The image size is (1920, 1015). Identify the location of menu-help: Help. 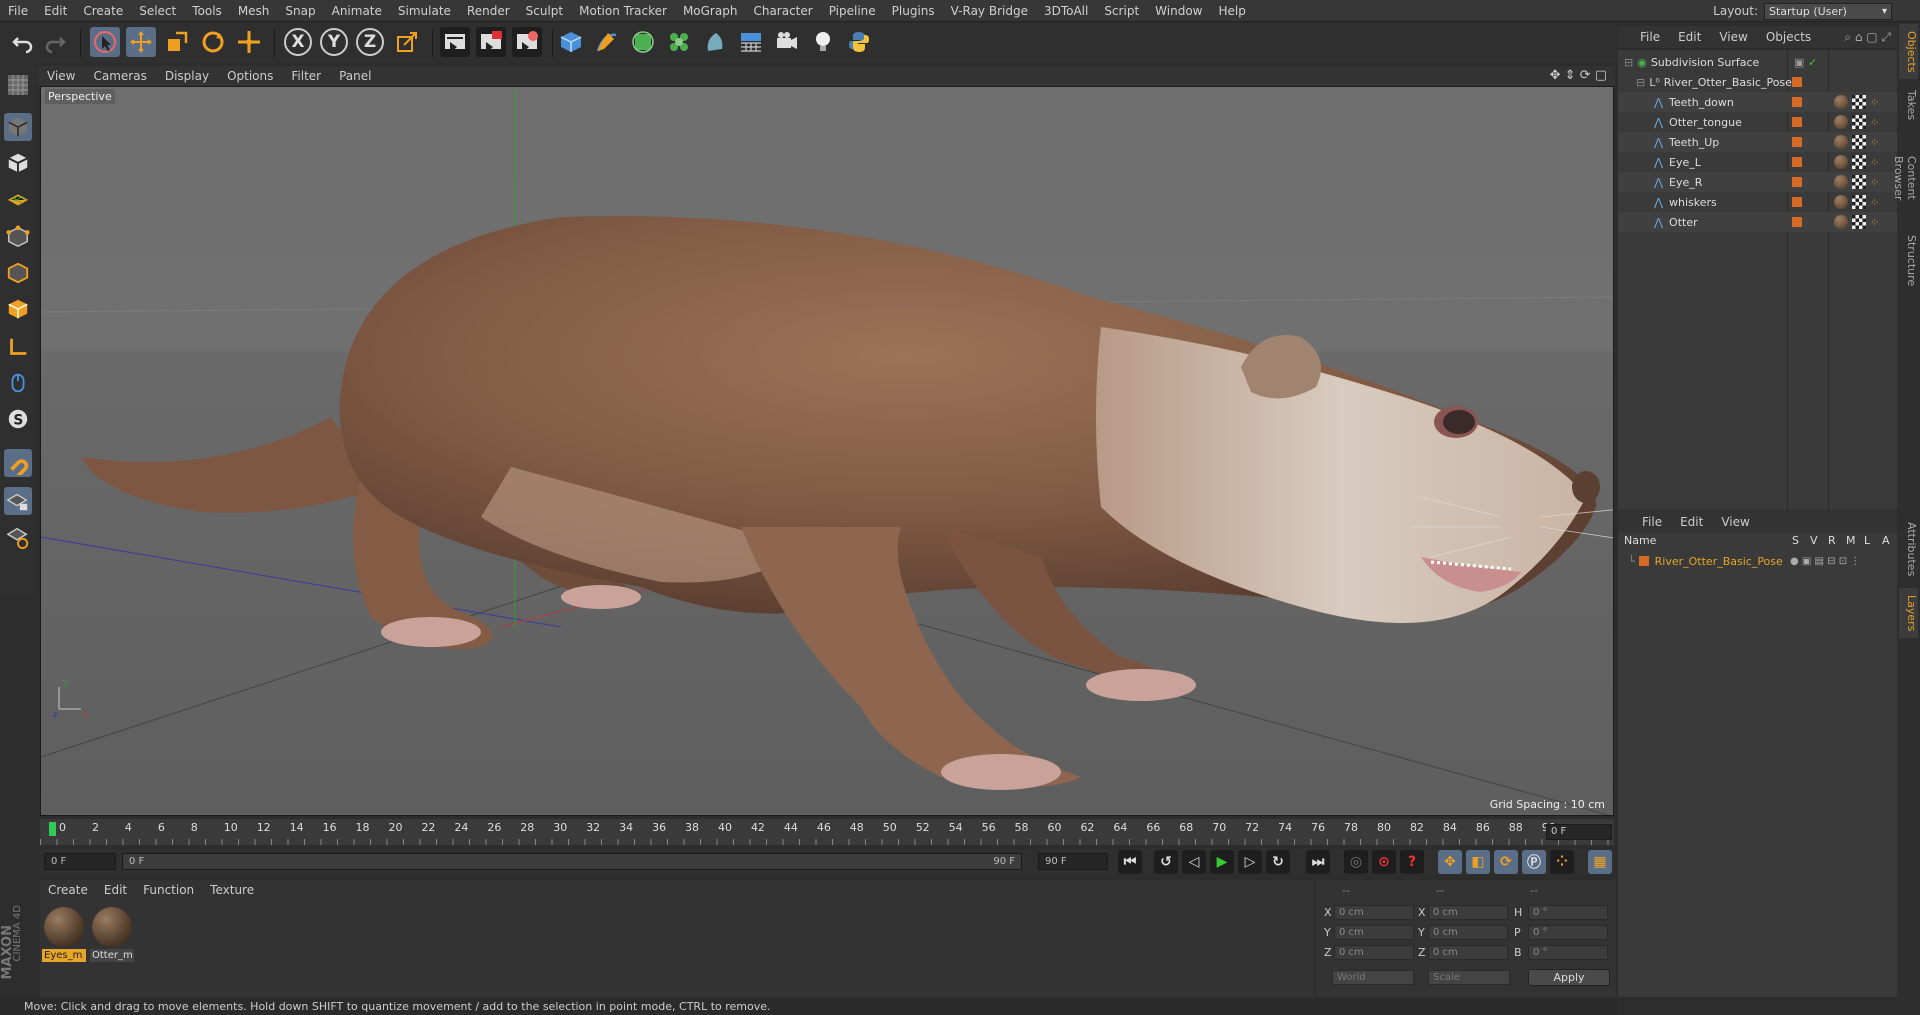
(1231, 11).